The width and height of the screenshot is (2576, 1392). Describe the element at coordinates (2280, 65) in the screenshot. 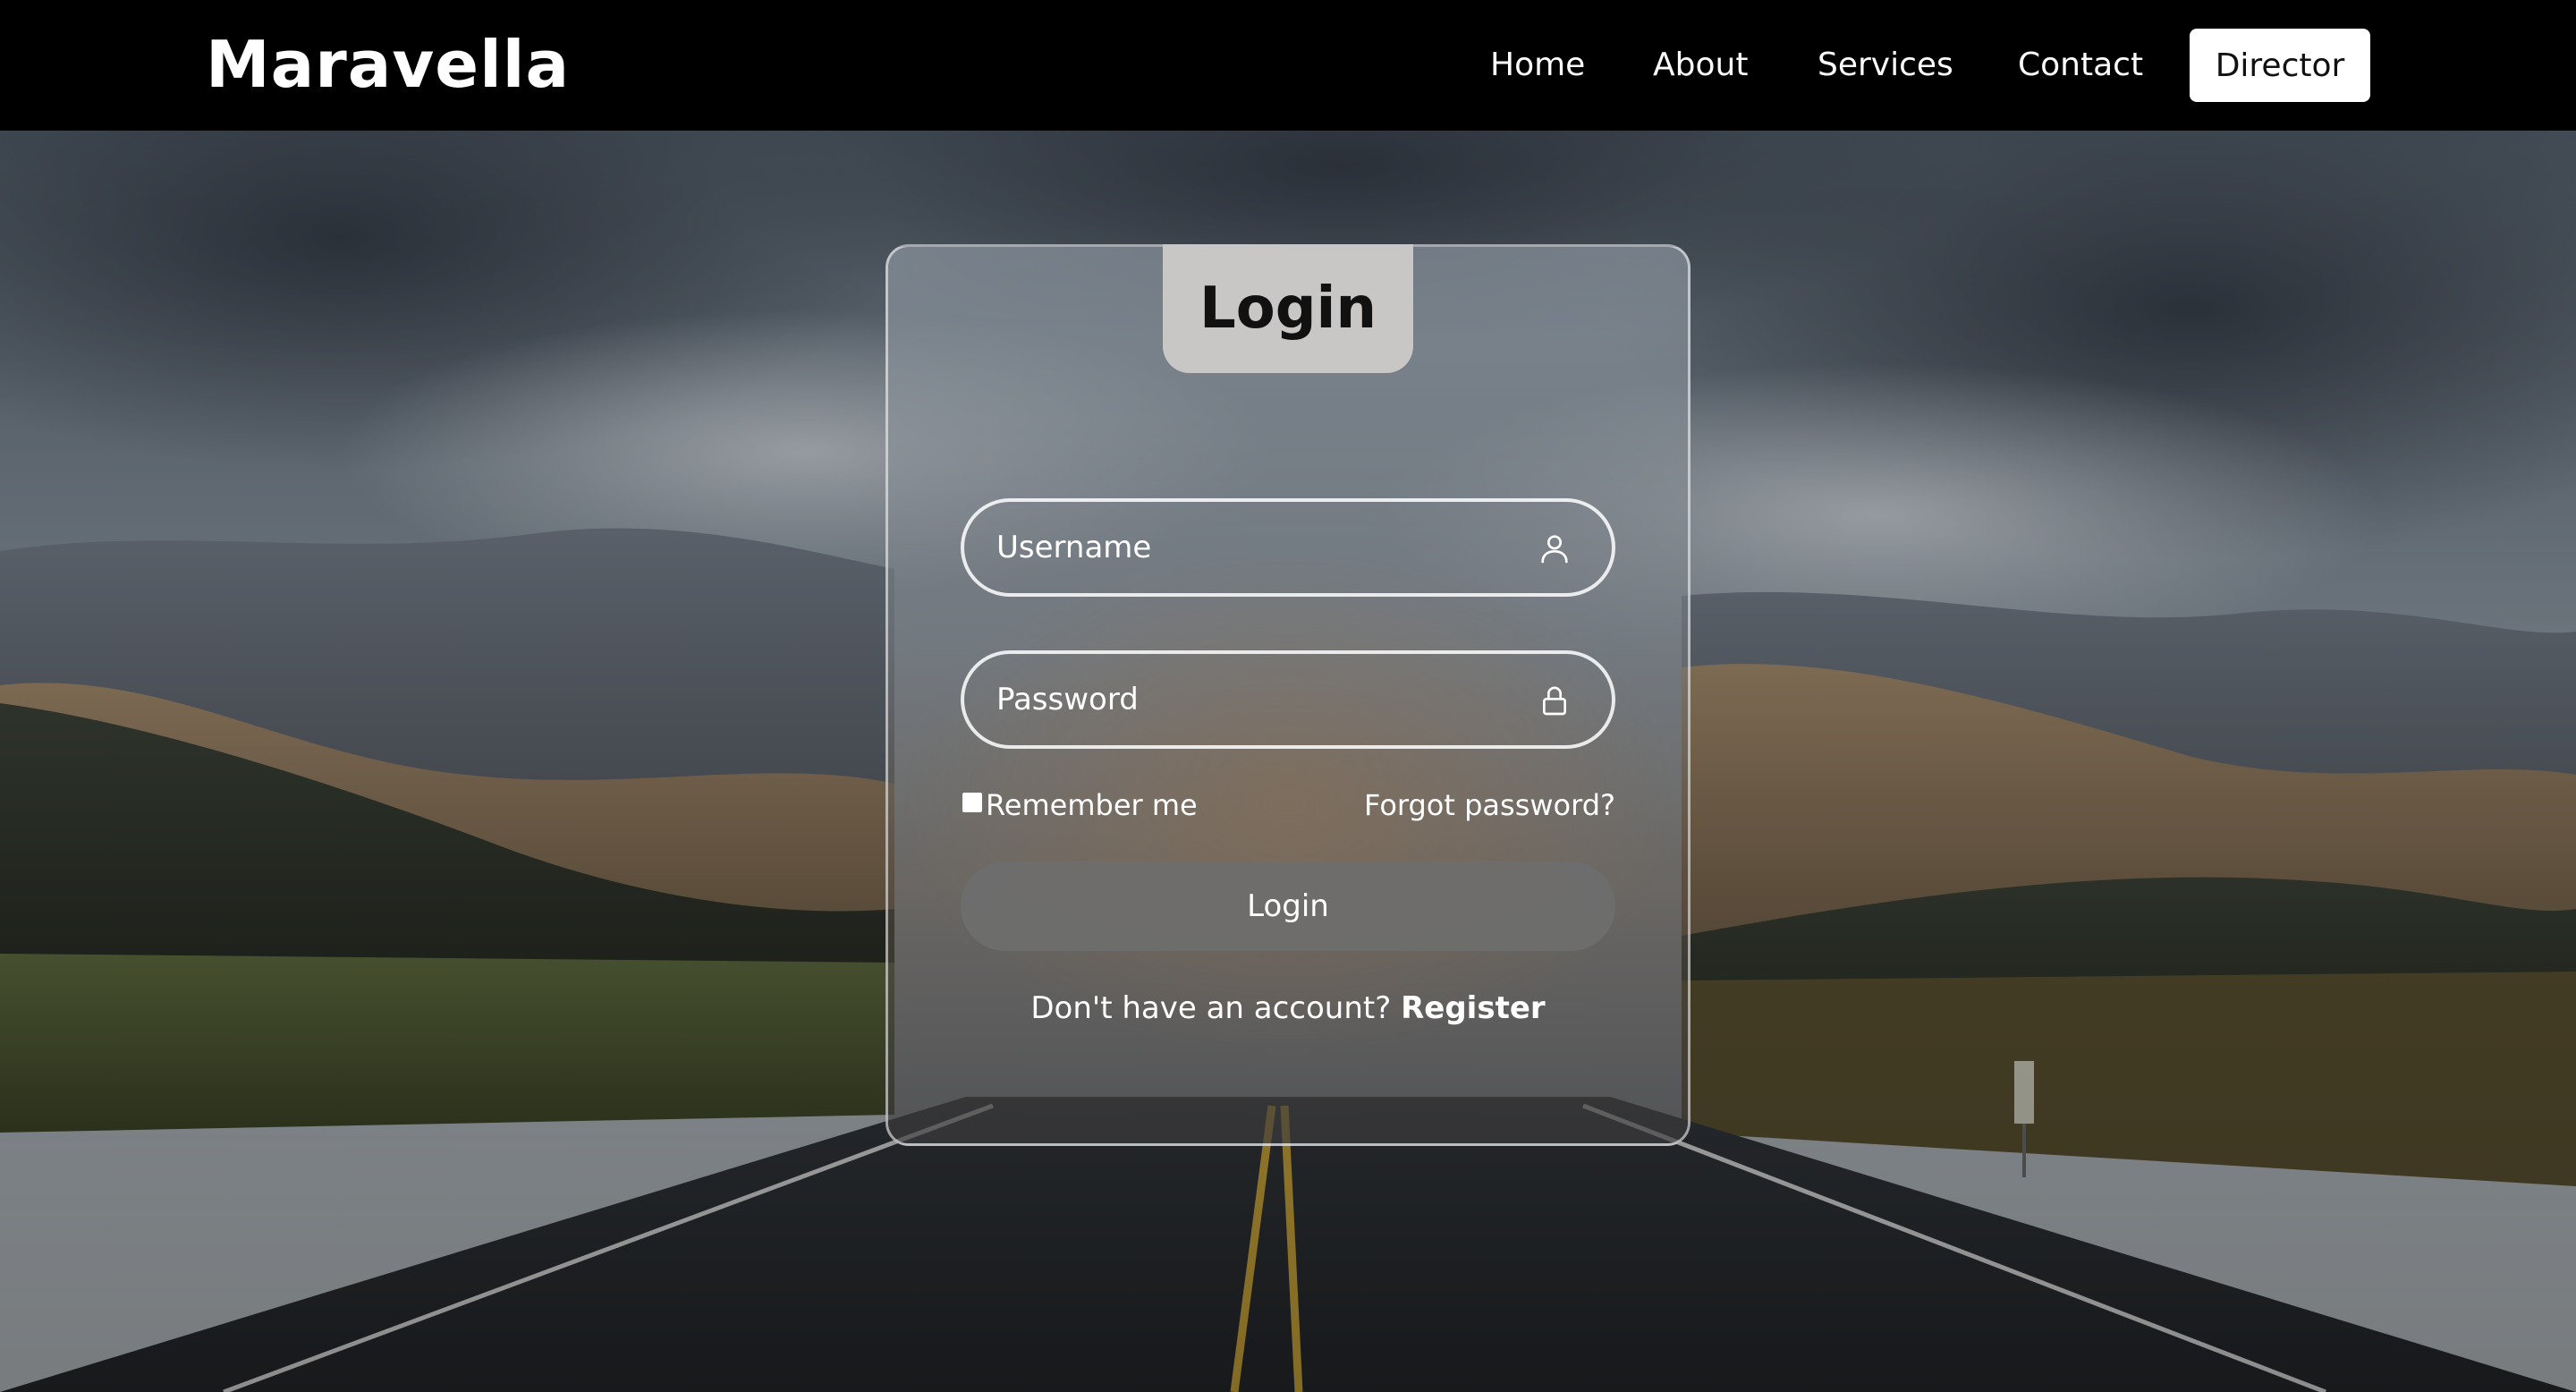

I see `director-button: Director` at that location.